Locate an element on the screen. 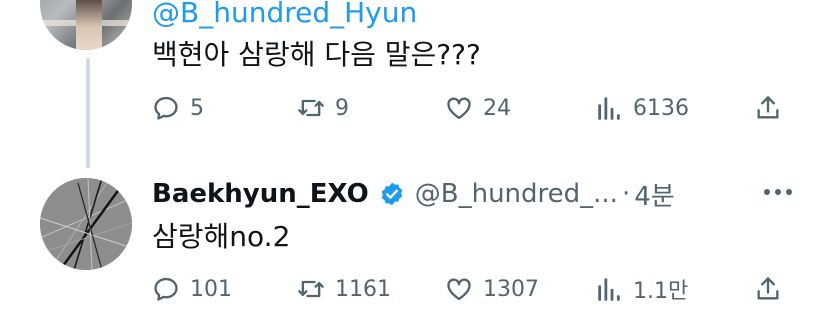 This screenshot has width=828, height=318. like-button: 1307 is located at coordinates (492, 289).